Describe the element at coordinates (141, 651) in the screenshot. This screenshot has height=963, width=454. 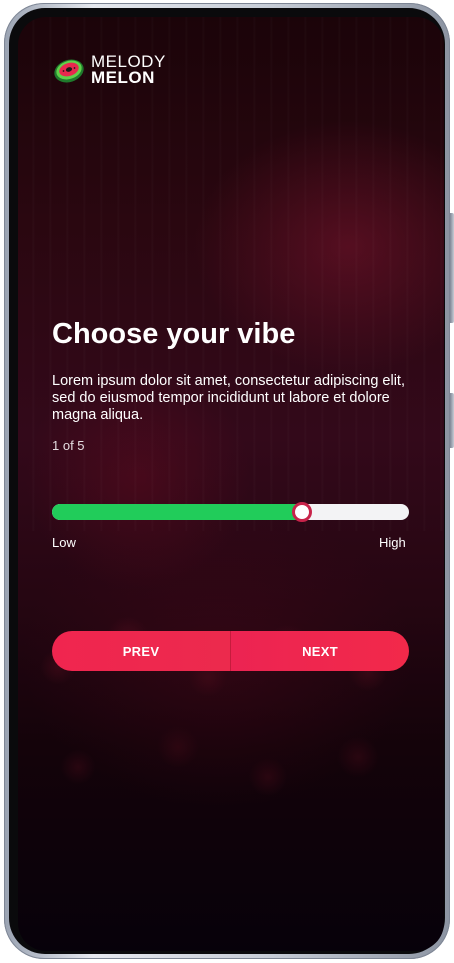
I see `prev-button: PREV` at that location.